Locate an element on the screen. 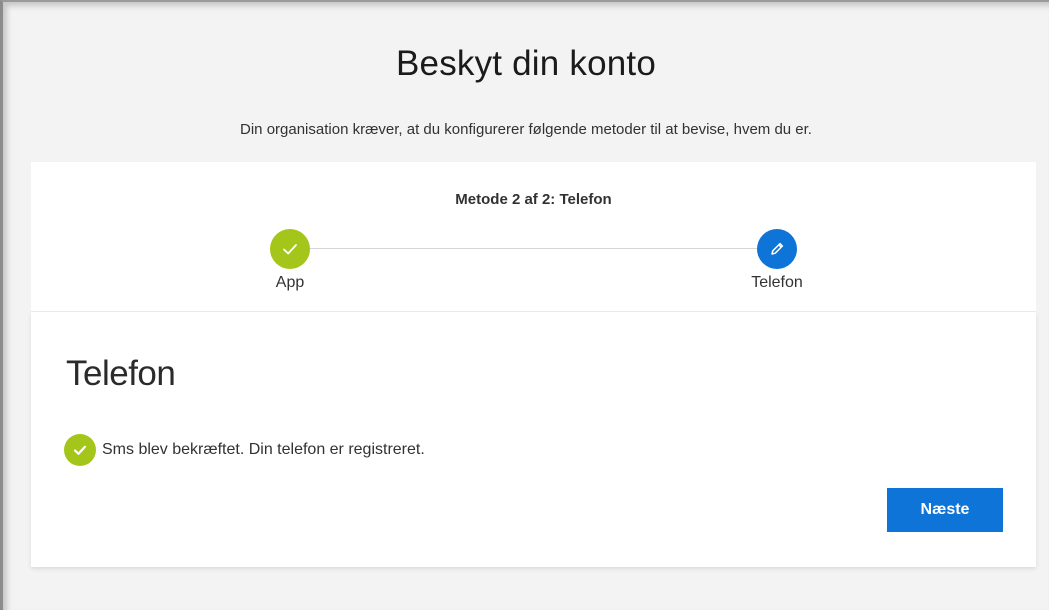 Image resolution: width=1049 pixels, height=610 pixels. check-circle-icon is located at coordinates (80, 450).